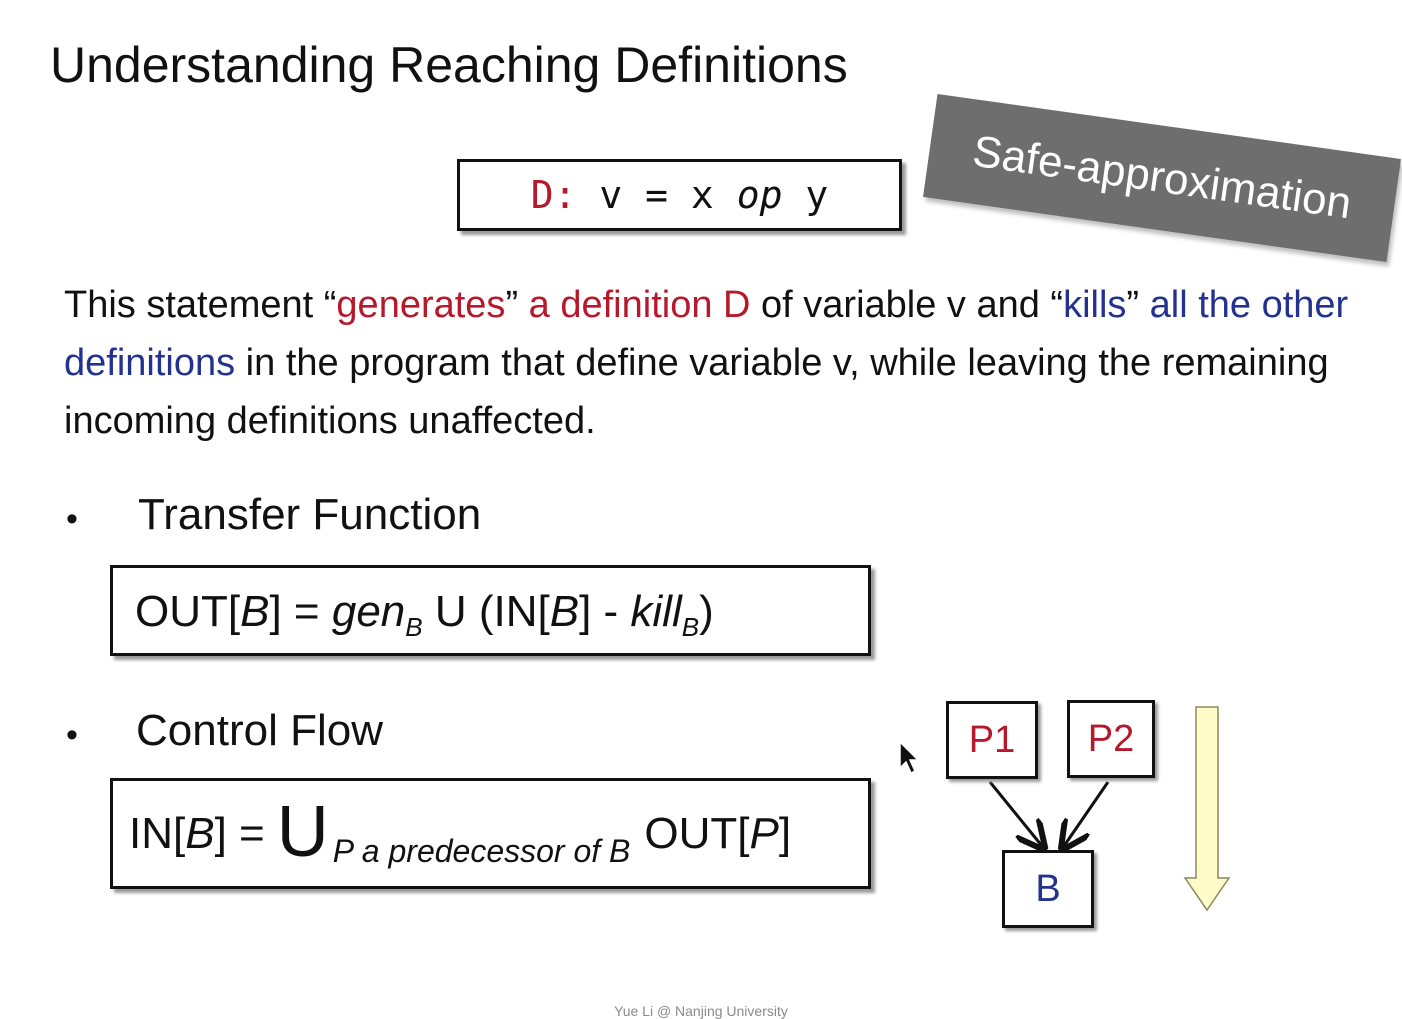 The height and width of the screenshot is (1019, 1402). Describe the element at coordinates (805, 195) in the screenshot. I see `statement-rhs: y` at that location.